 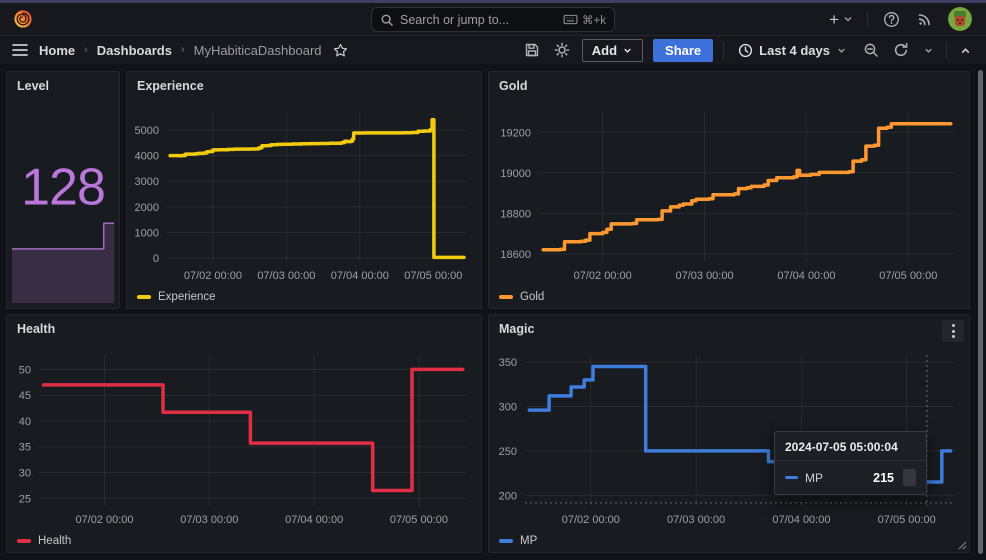 I want to click on svg-text: 19200, so click(x=515, y=133).